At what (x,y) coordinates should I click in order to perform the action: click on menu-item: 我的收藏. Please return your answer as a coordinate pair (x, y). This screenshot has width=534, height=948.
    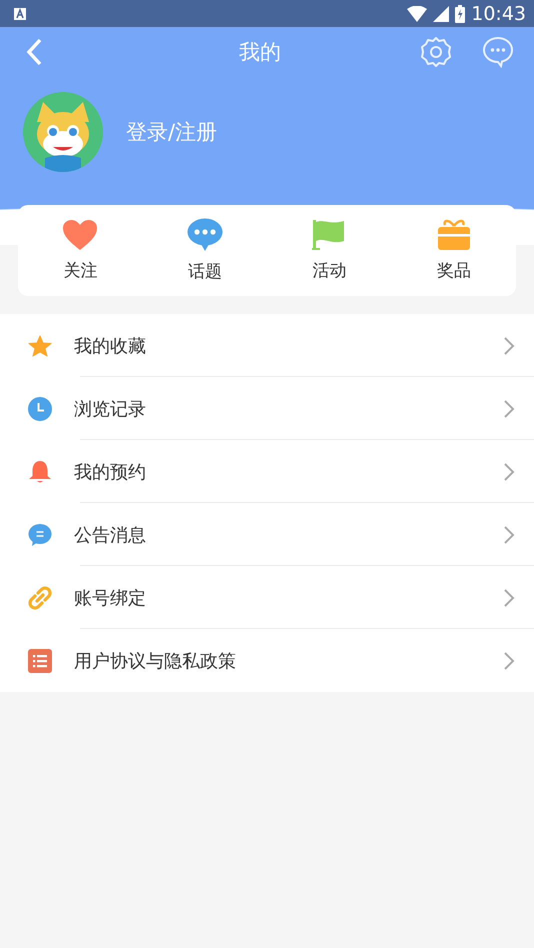
    Looking at the image, I should click on (267, 345).